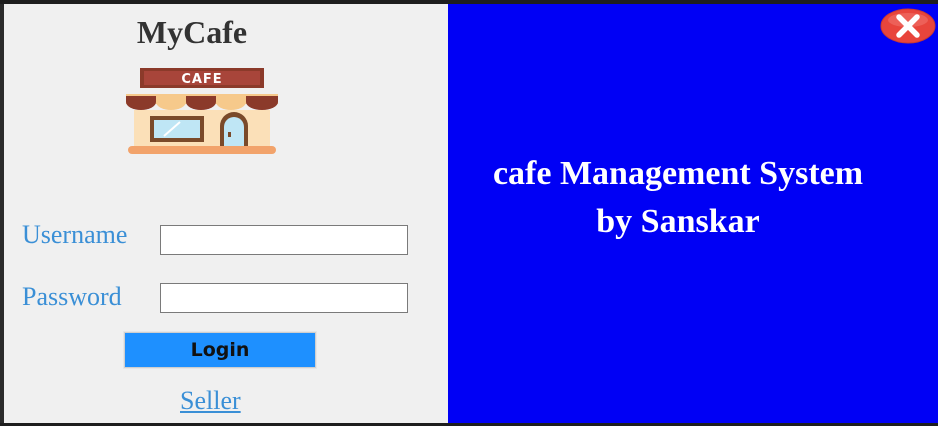  What do you see at coordinates (678, 198) in the screenshot?
I see `banner-text: cafe Management System by Sanskar` at bounding box center [678, 198].